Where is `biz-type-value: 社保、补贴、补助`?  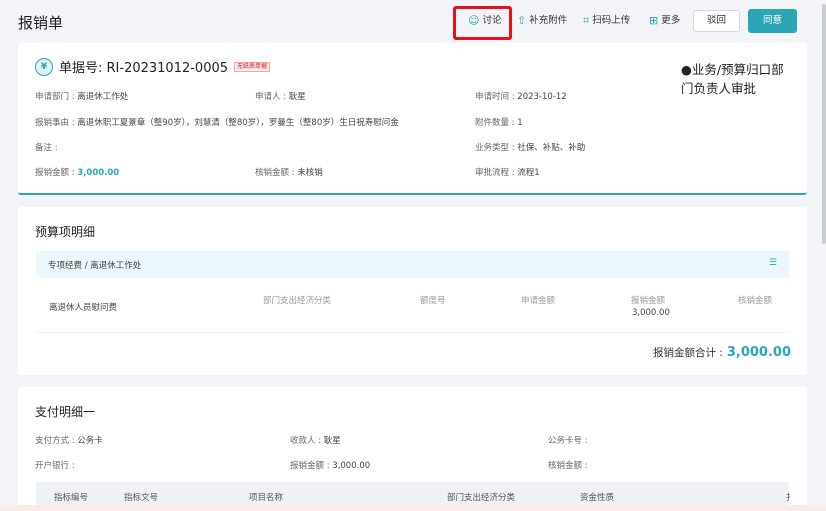 biz-type-value: 社保、补贴、补助 is located at coordinates (551, 148).